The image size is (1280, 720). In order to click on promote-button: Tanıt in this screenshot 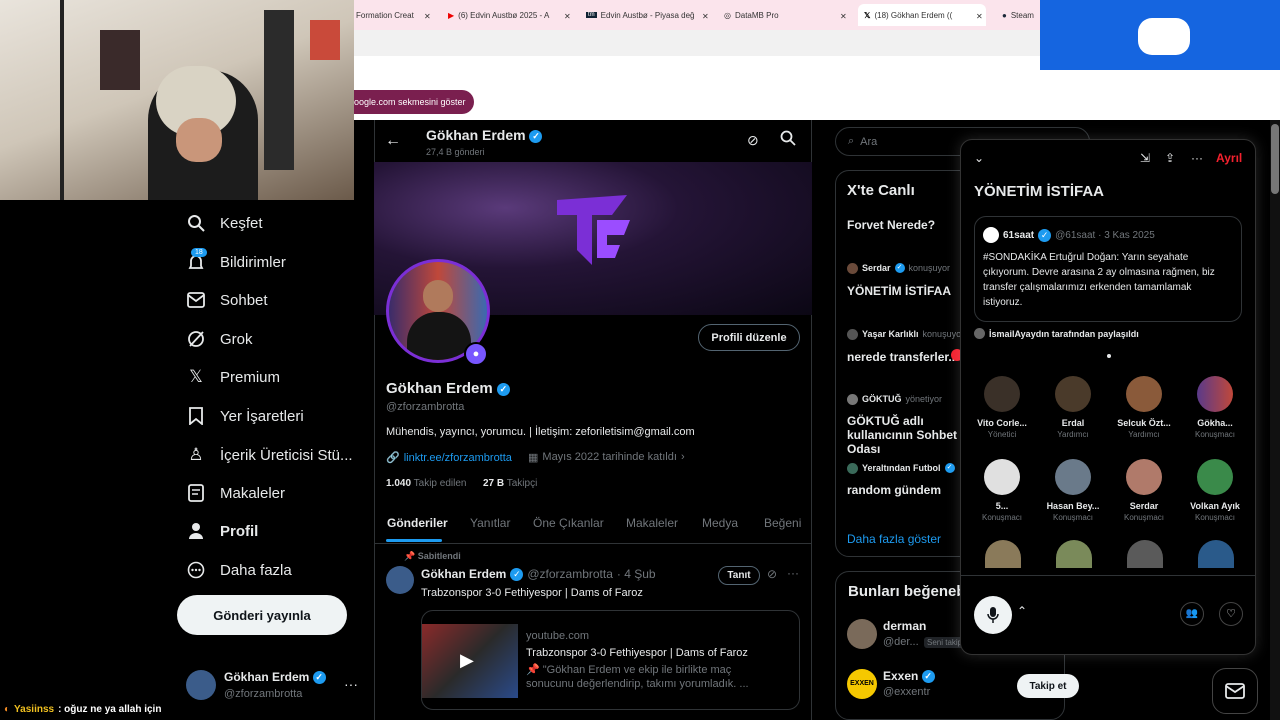, I will do `click(739, 575)`.